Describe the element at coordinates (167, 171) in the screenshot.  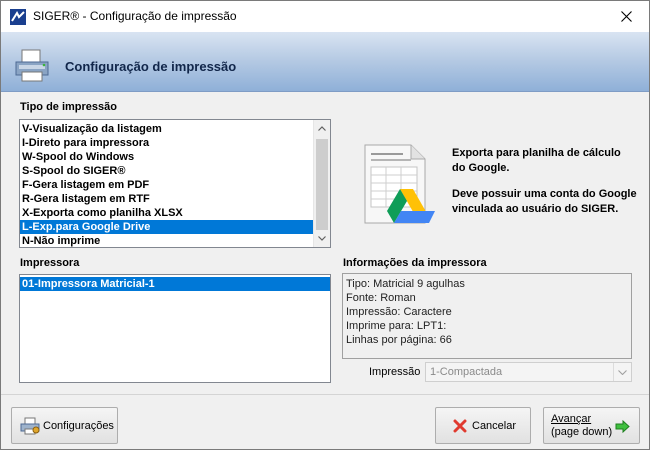
I see `tipo-list-item: S-Spool do SIGER®` at that location.